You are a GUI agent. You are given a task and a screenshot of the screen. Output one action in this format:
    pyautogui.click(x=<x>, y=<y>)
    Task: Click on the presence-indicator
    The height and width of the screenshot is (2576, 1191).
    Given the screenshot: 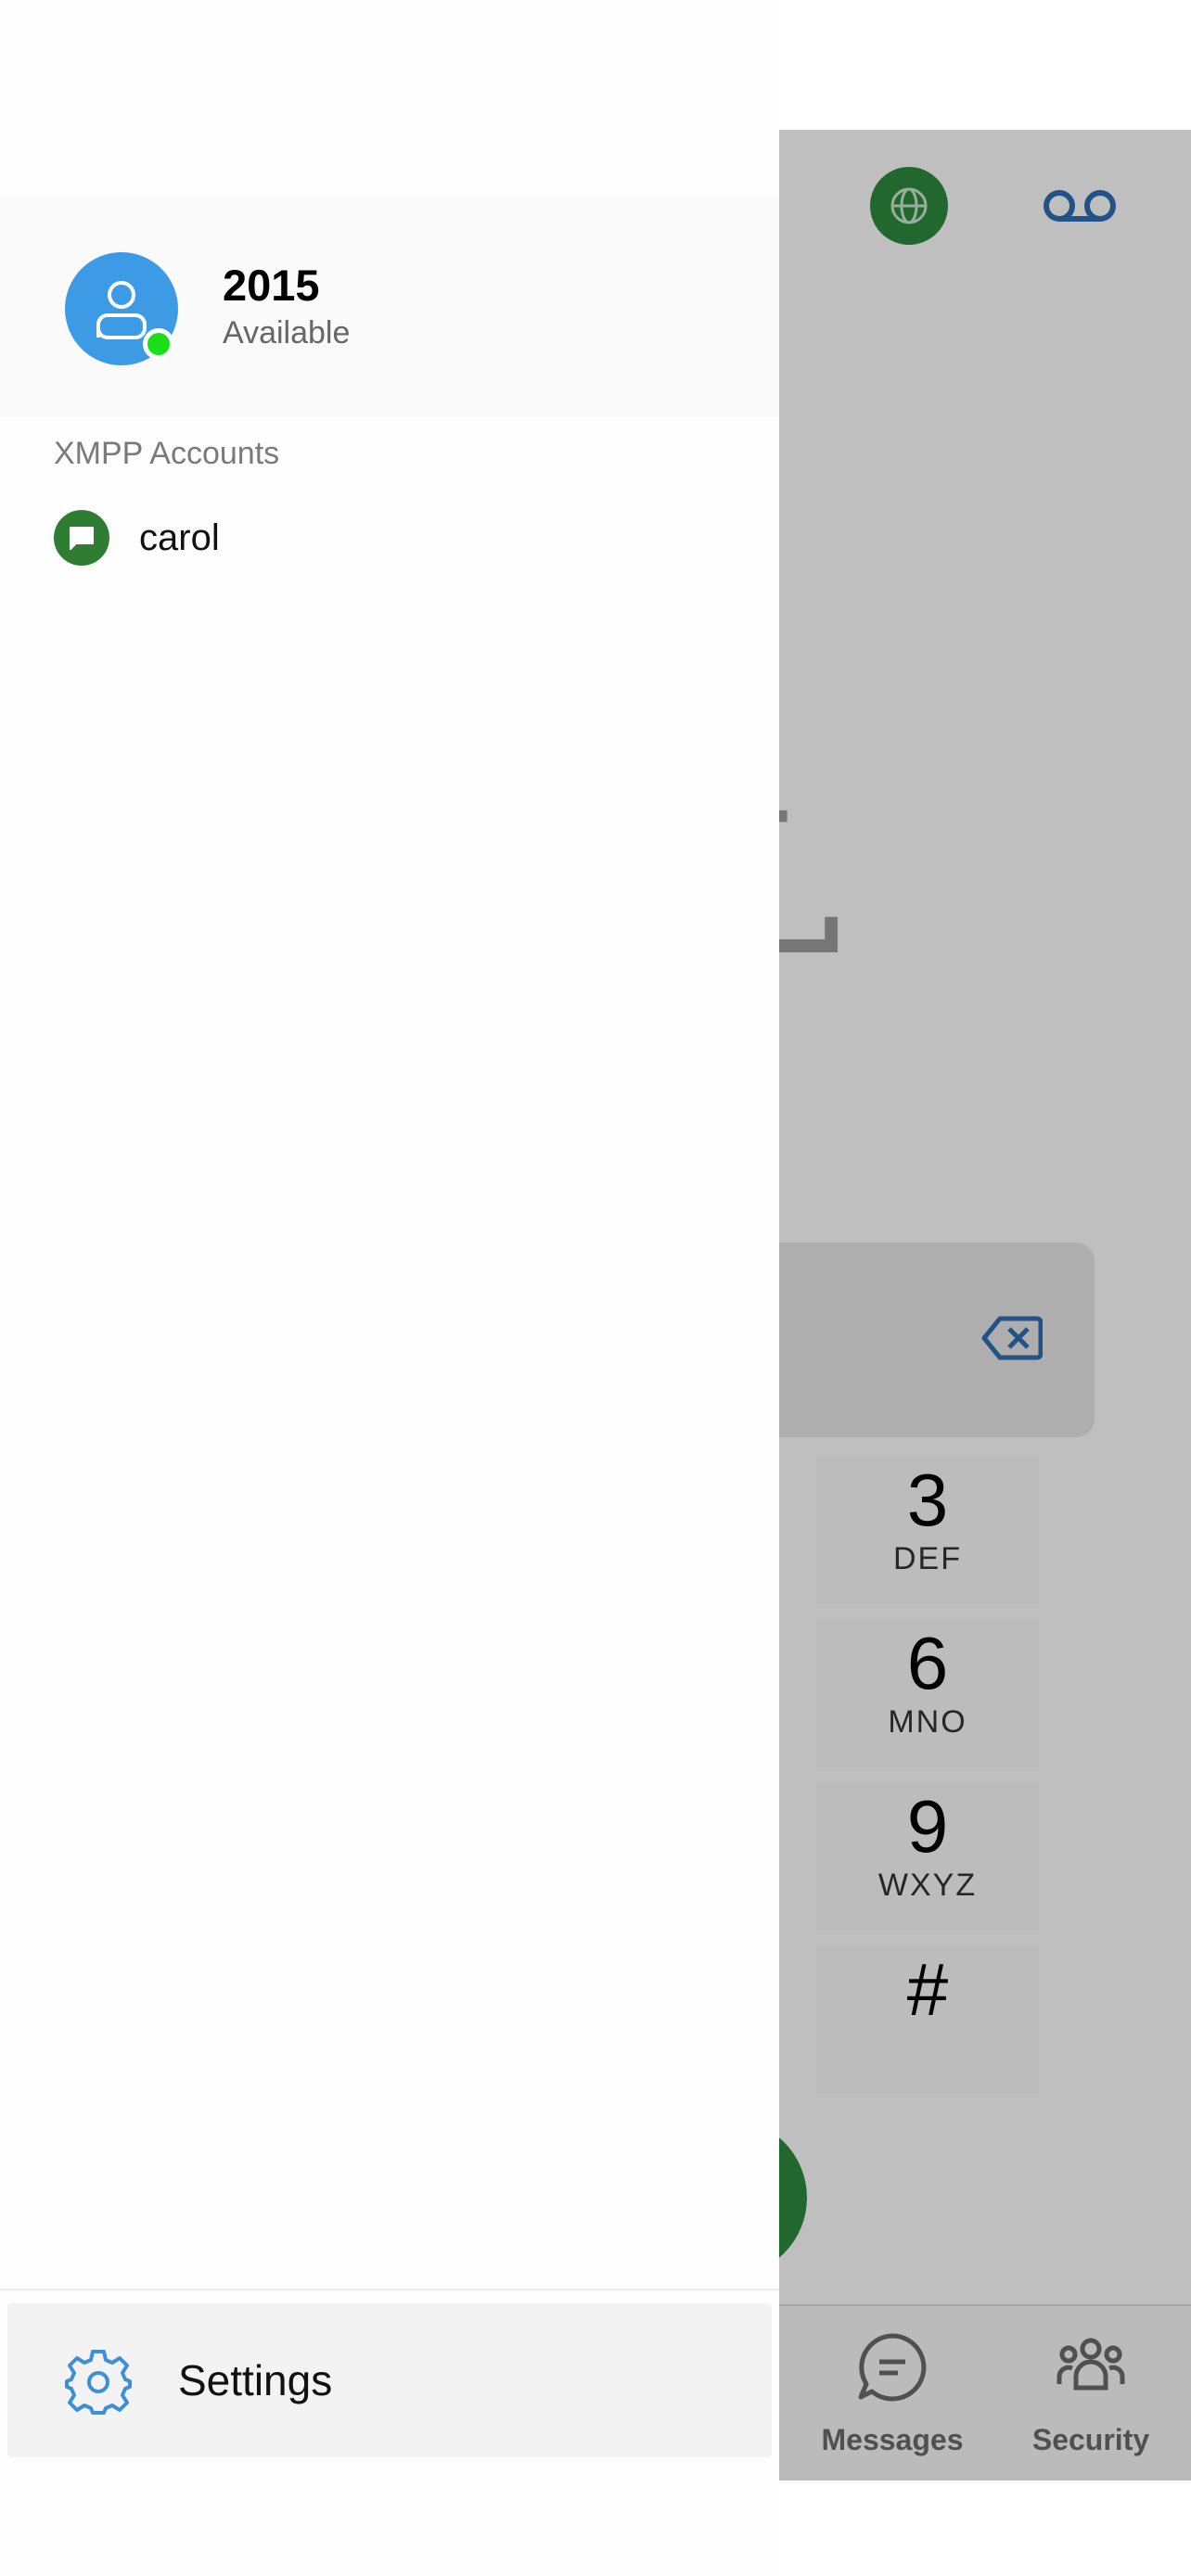 What is the action you would take?
    pyautogui.click(x=158, y=344)
    